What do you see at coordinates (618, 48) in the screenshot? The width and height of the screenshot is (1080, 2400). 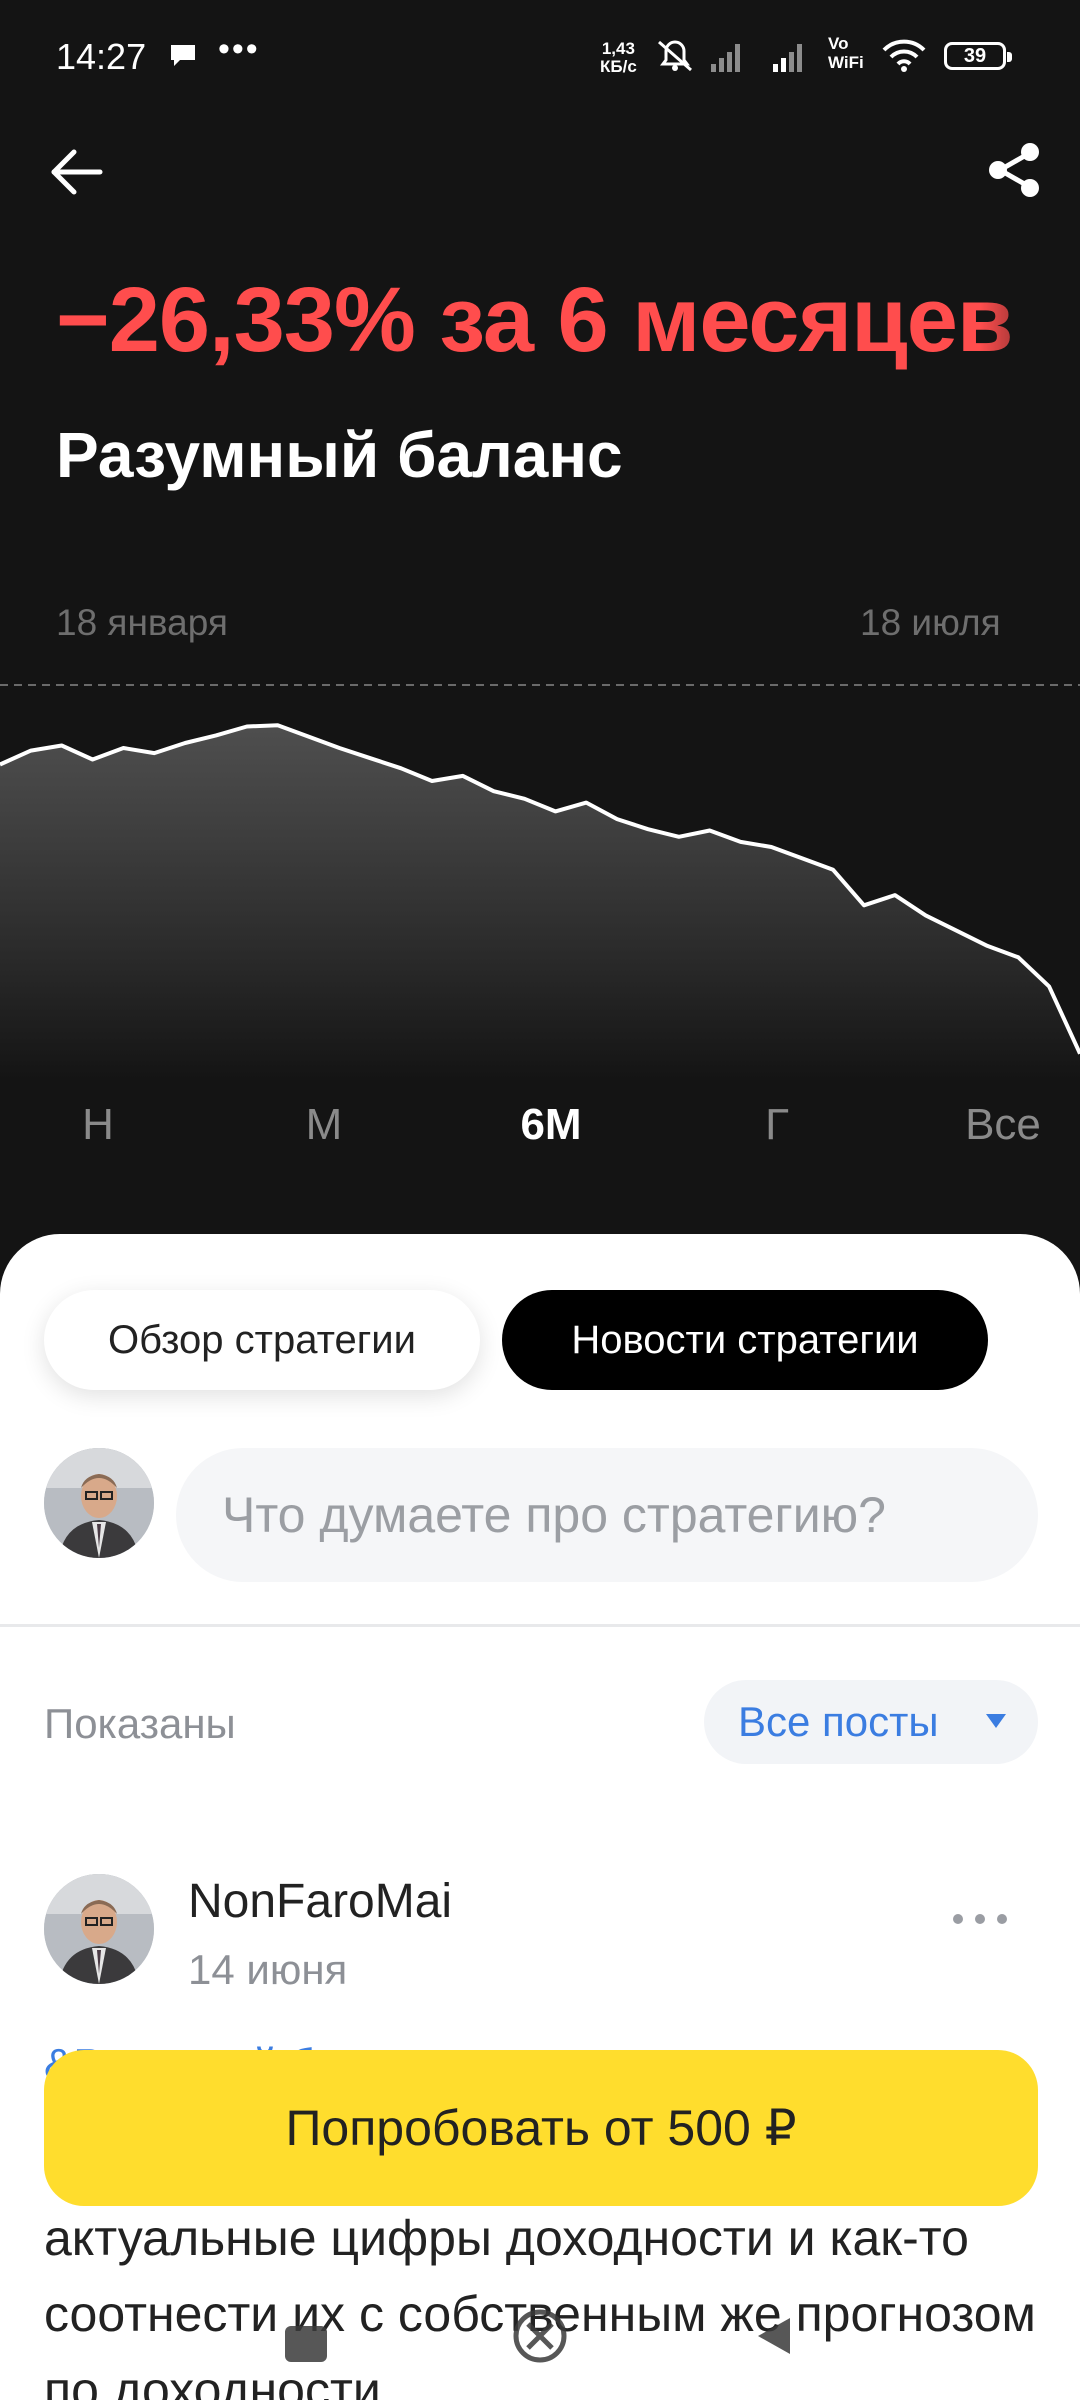 I see `network-speed-value: 1,43` at bounding box center [618, 48].